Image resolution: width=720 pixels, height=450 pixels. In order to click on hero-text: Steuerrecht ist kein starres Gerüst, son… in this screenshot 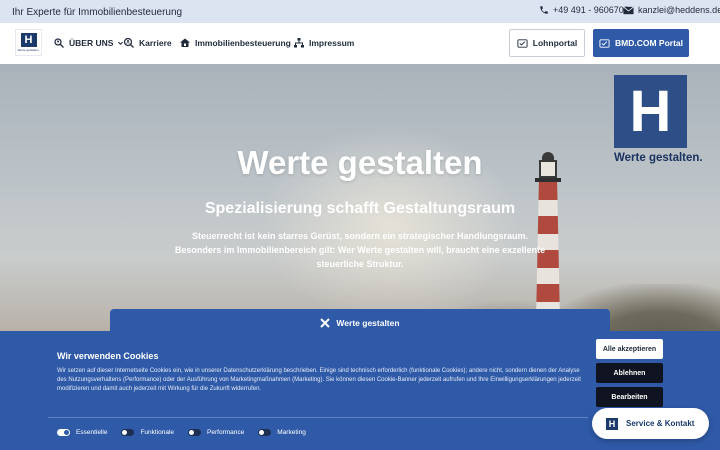, I will do `click(360, 250)`.